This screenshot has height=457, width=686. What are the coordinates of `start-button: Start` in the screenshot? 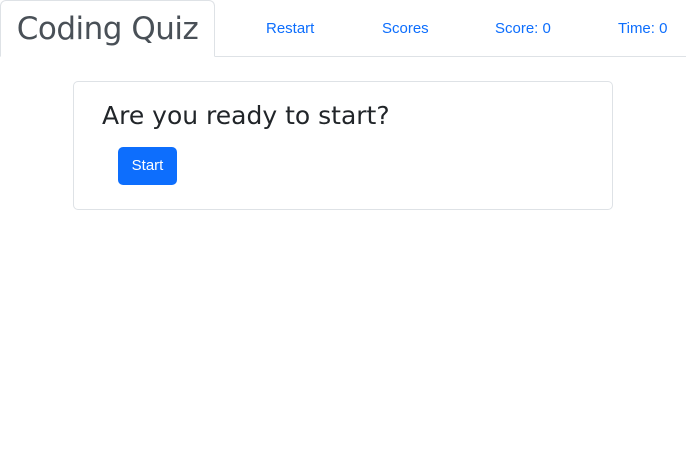 It's located at (147, 166).